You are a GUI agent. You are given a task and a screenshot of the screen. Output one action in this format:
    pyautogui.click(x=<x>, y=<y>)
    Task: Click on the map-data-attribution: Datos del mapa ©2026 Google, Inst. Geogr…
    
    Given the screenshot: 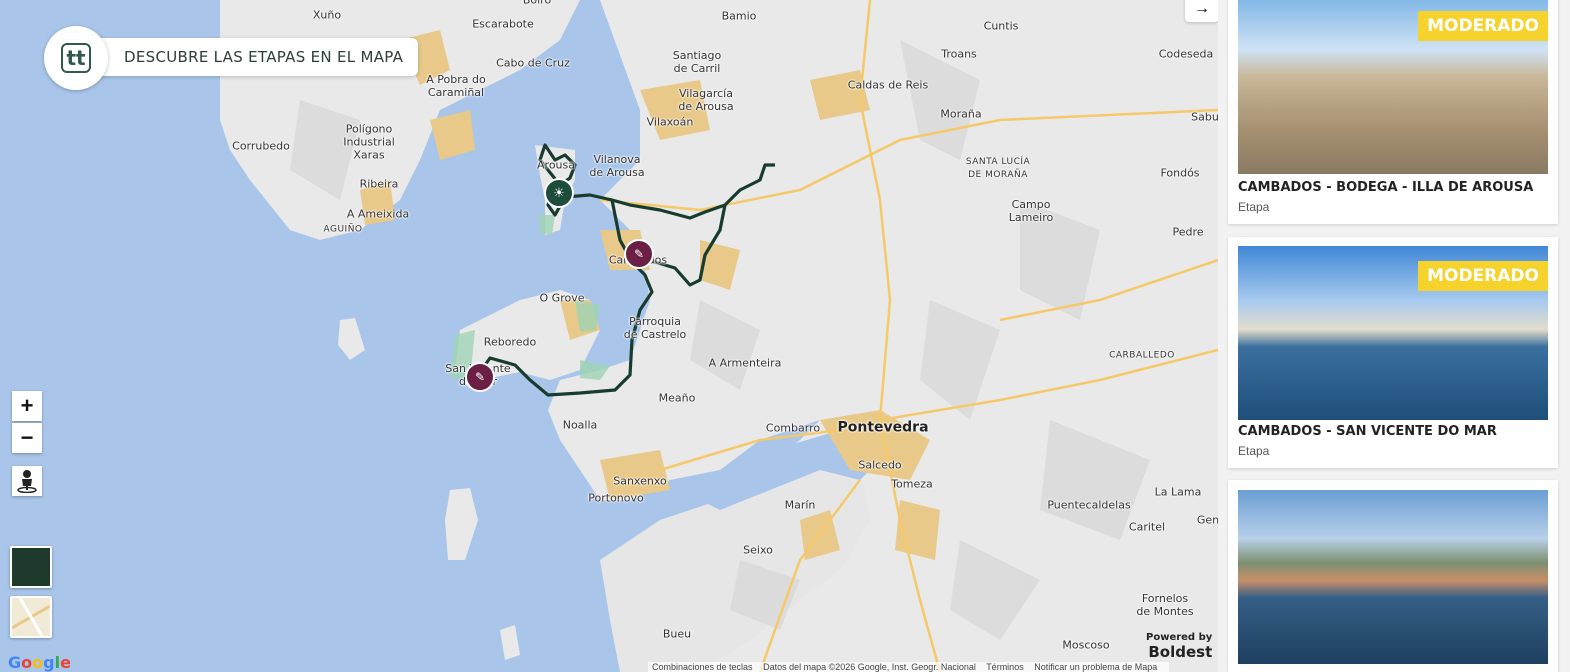 What is the action you would take?
    pyautogui.click(x=869, y=667)
    